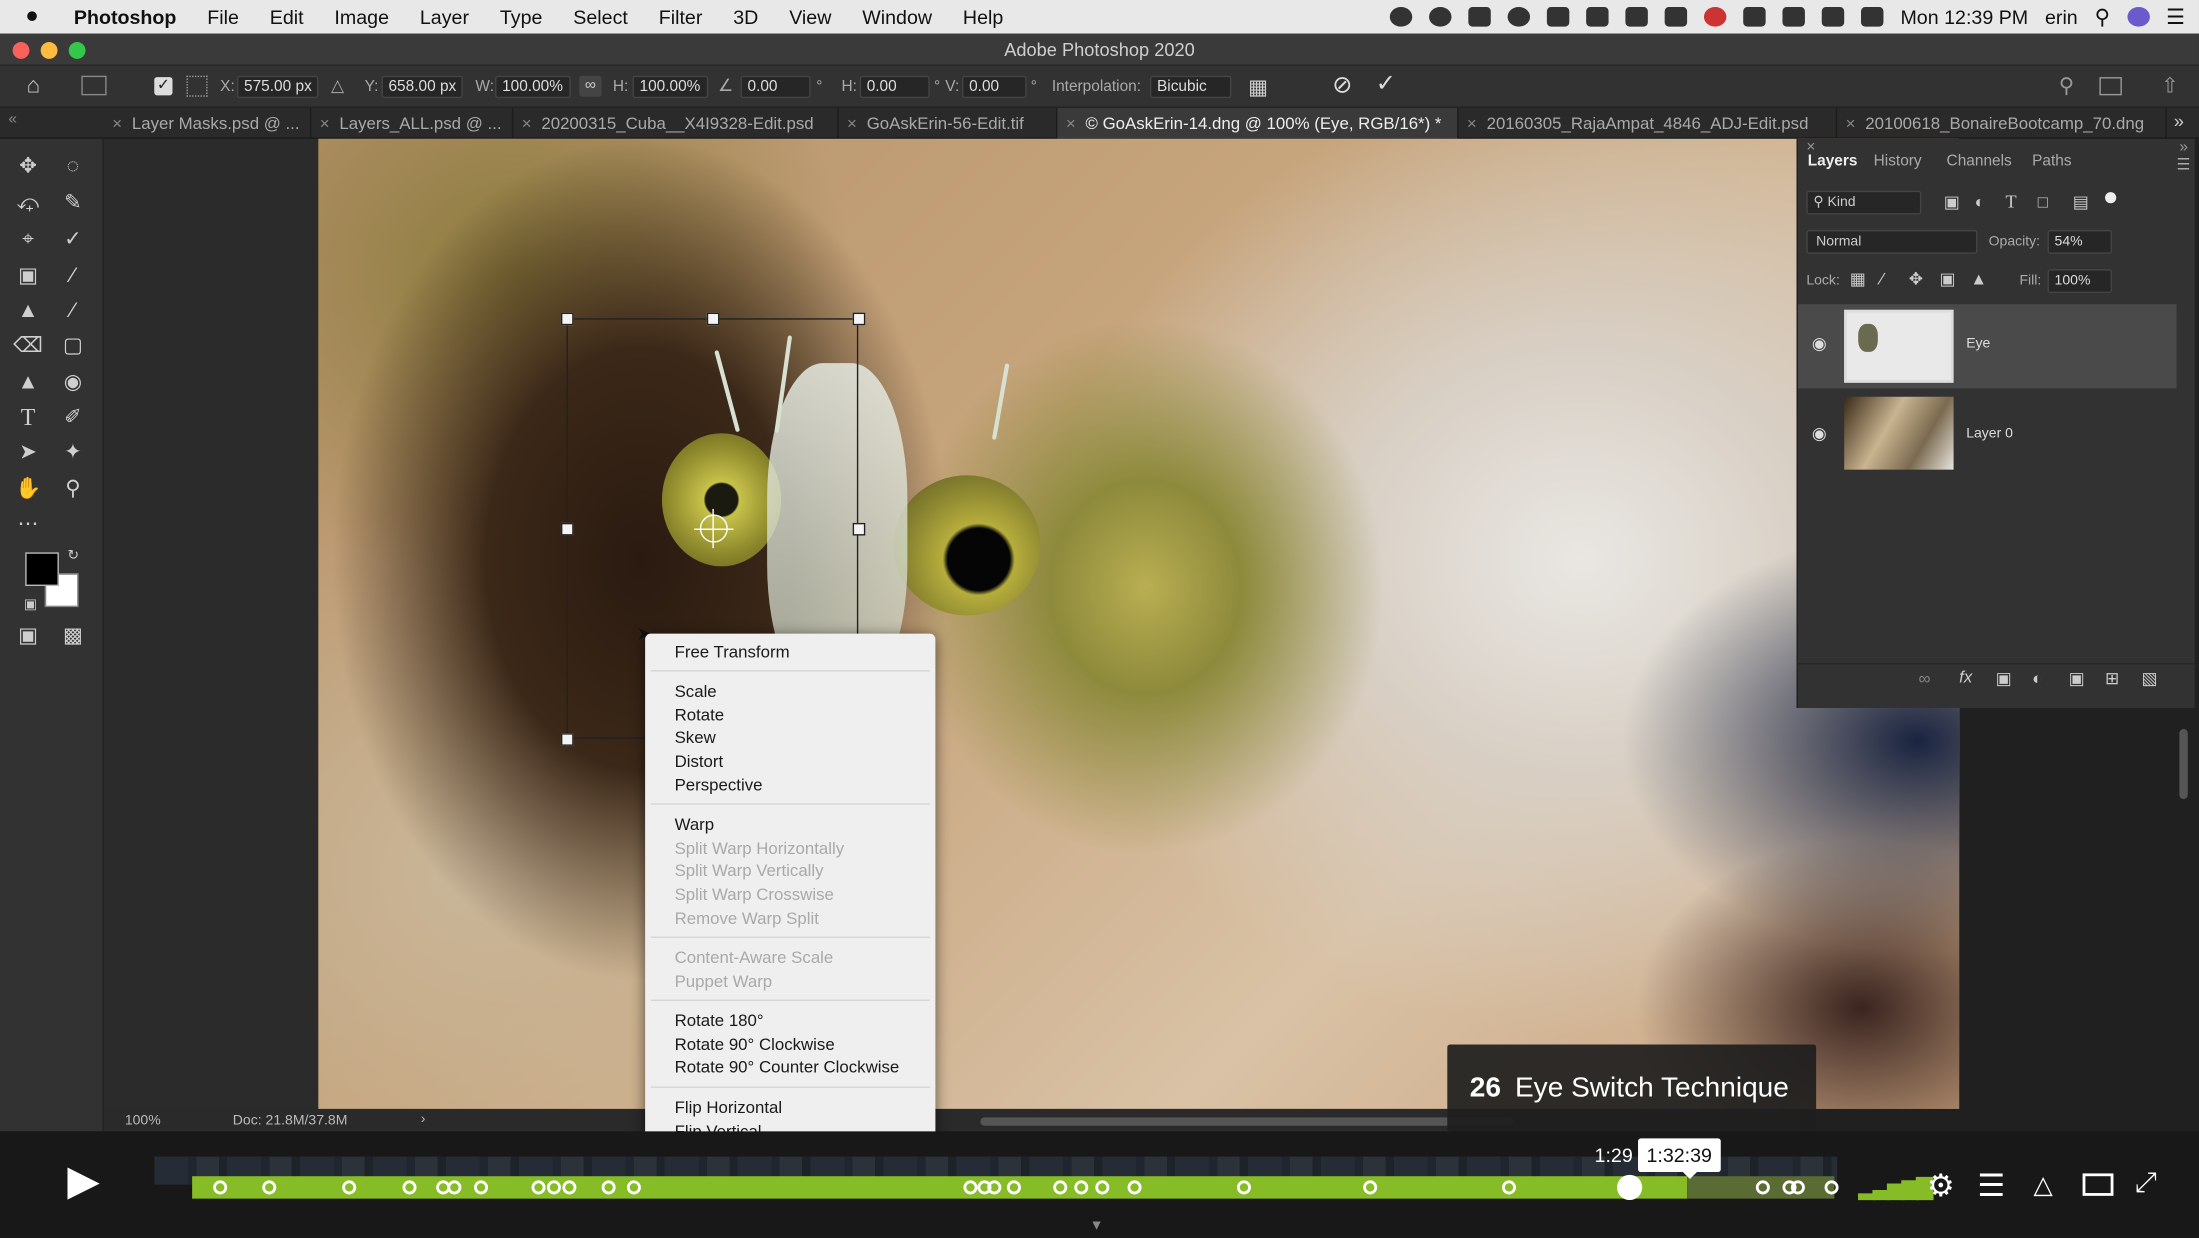 Image resolution: width=2199 pixels, height=1238 pixels. Describe the element at coordinates (695, 825) in the screenshot. I see `menu-item-warp: Warp` at that location.